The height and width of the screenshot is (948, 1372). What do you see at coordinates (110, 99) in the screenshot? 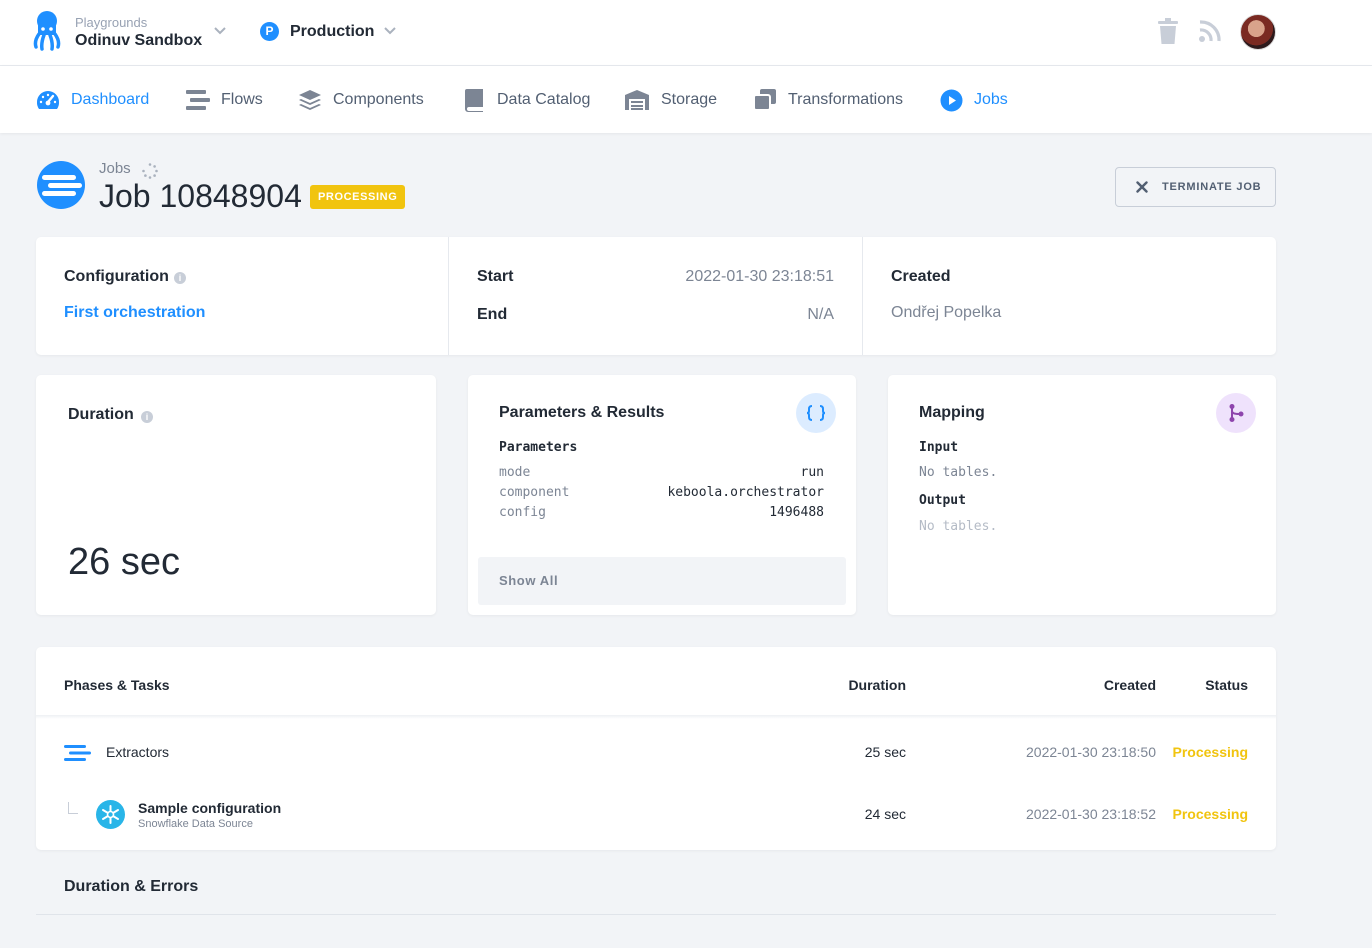
I see `nav-label-dashboard: Dashboard` at bounding box center [110, 99].